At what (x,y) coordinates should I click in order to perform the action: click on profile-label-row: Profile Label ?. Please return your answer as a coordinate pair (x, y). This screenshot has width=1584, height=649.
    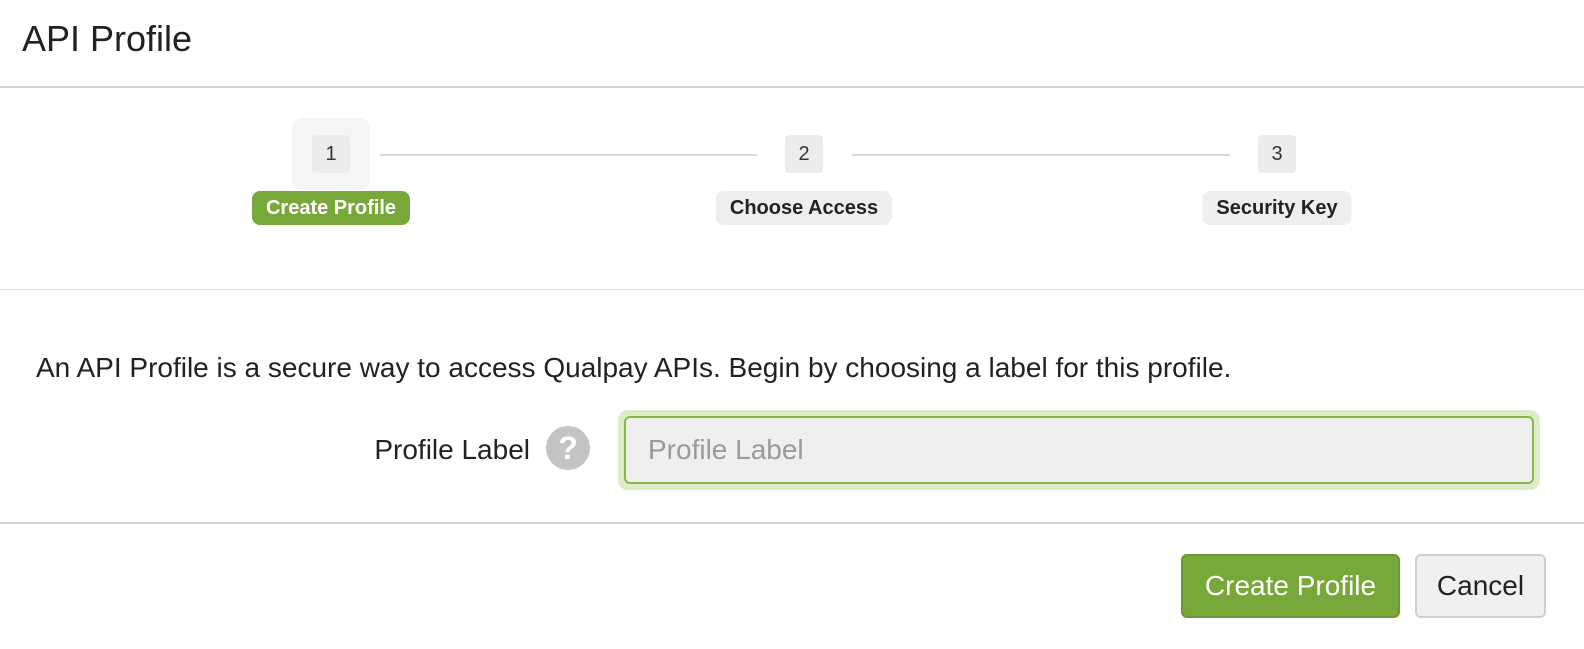
    Looking at the image, I should click on (792, 450).